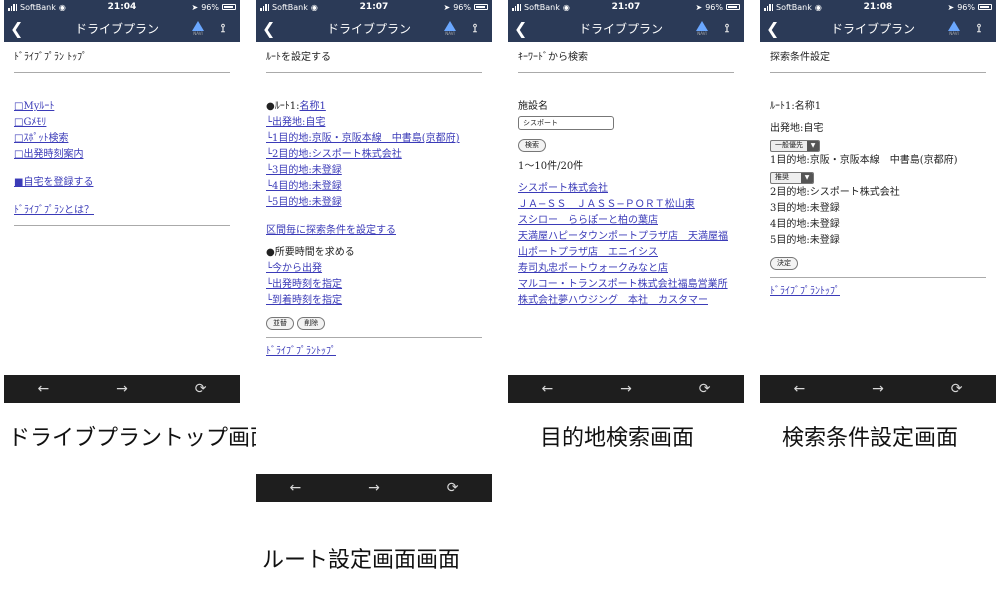 This screenshot has width=1000, height=591. Describe the element at coordinates (532, 146) in the screenshot. I see `search-button: 検索` at that location.